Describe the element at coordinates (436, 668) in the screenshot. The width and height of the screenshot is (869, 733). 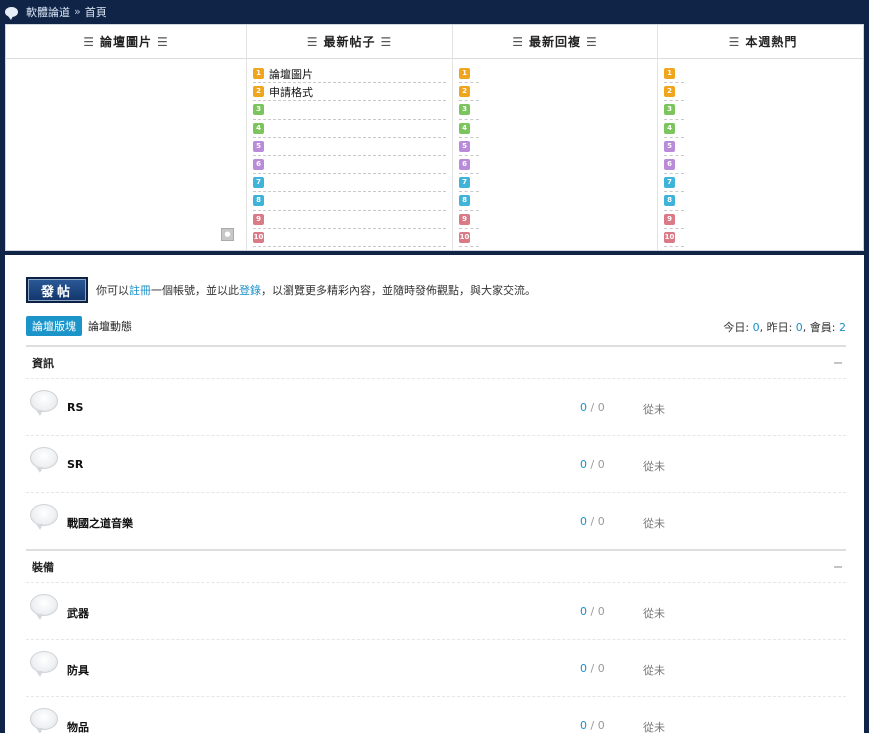
I see `forum-row: 防具 0 / 0 從未` at that location.